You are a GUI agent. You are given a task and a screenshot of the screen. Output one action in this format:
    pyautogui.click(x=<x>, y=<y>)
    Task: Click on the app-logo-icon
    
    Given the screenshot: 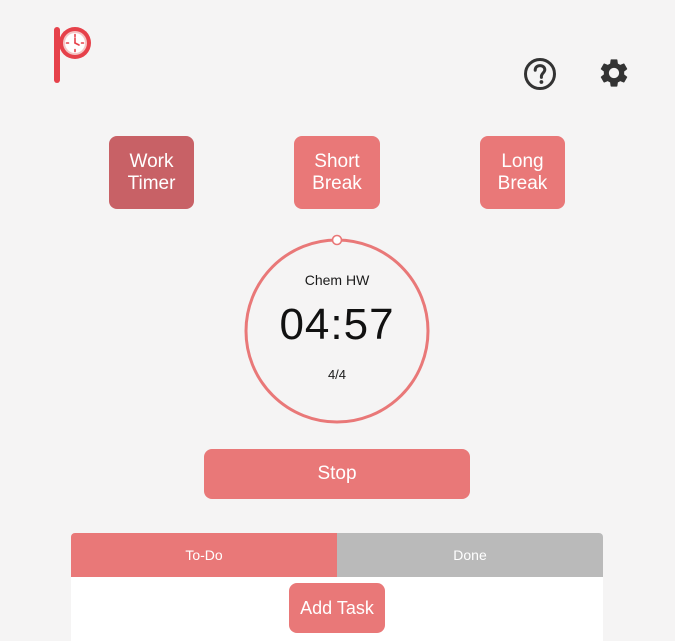 What is the action you would take?
    pyautogui.click(x=74, y=55)
    